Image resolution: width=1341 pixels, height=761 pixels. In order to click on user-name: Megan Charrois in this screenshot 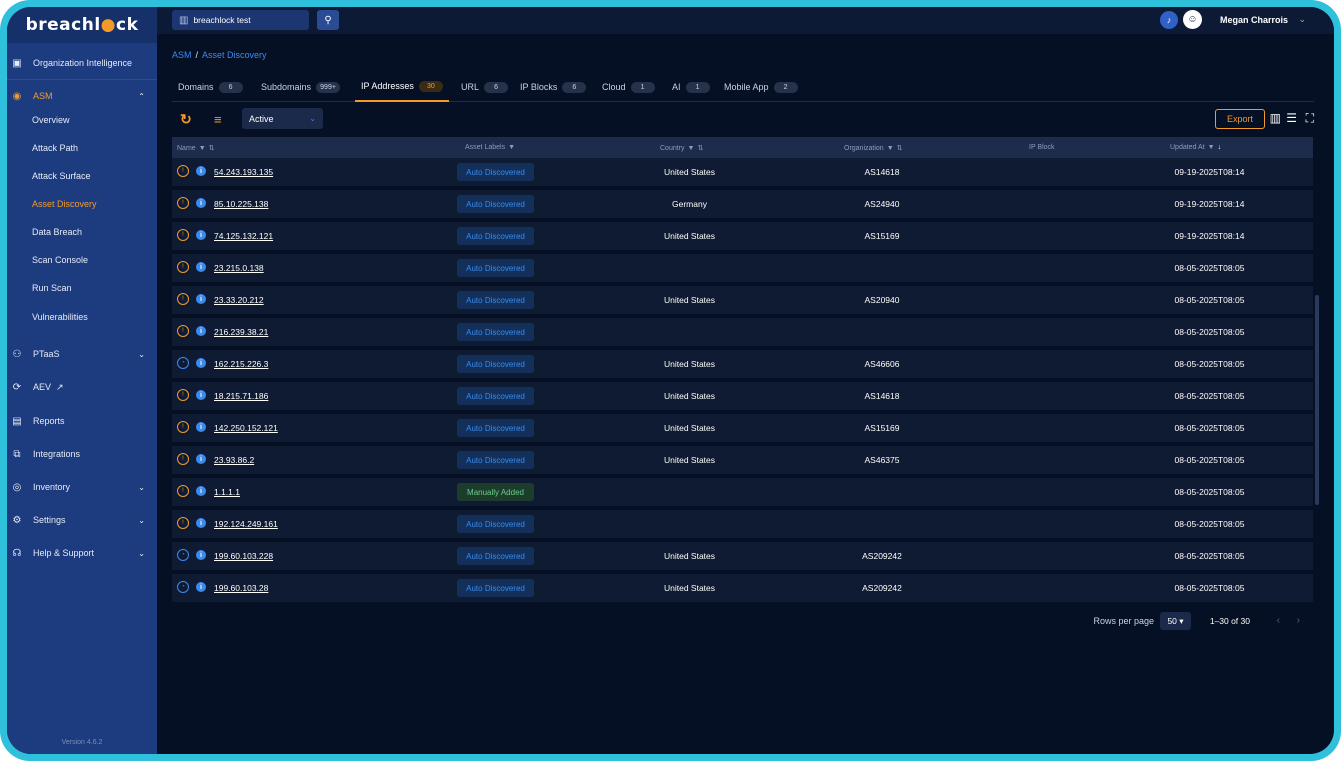, I will do `click(1254, 20)`.